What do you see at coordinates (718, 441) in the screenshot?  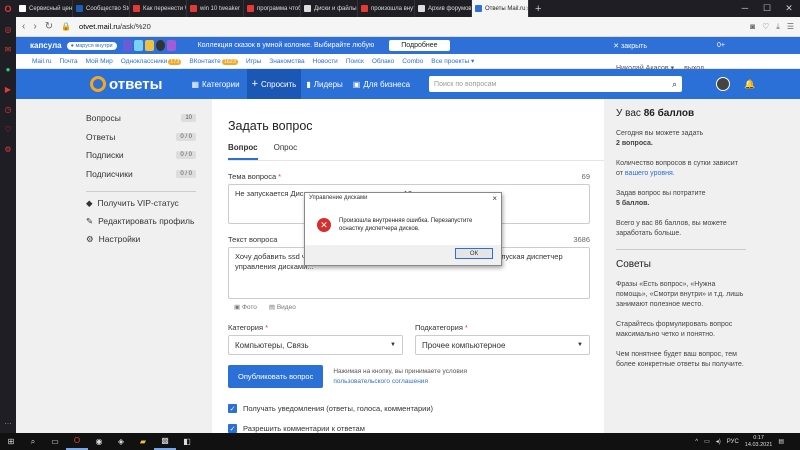 I see `volume-icon: ◂)` at bounding box center [718, 441].